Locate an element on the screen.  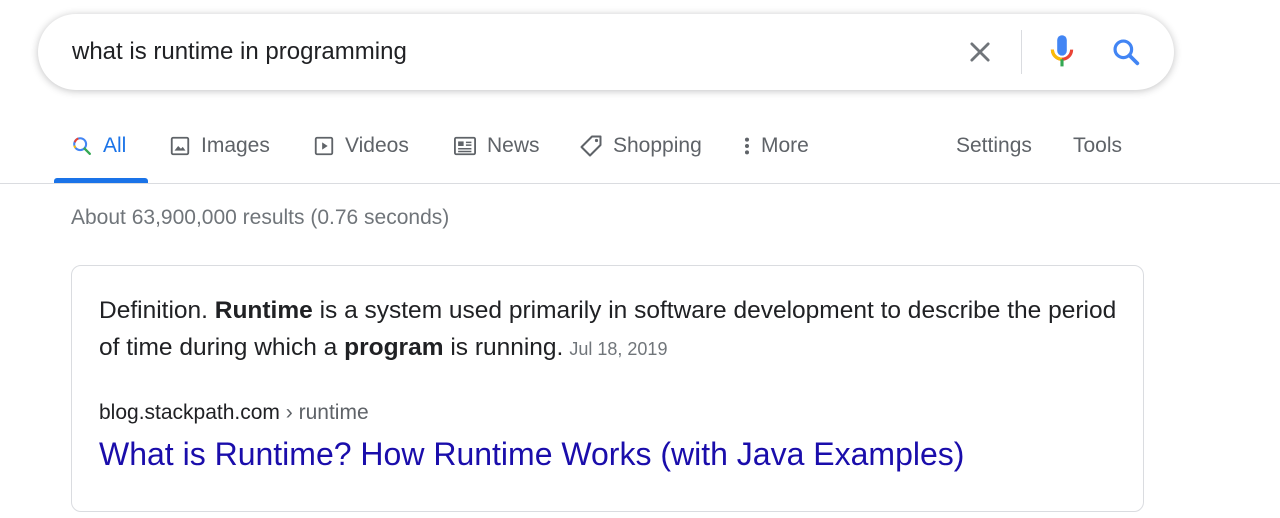
snippet-highlight: Runtime is located at coordinates (263, 310).